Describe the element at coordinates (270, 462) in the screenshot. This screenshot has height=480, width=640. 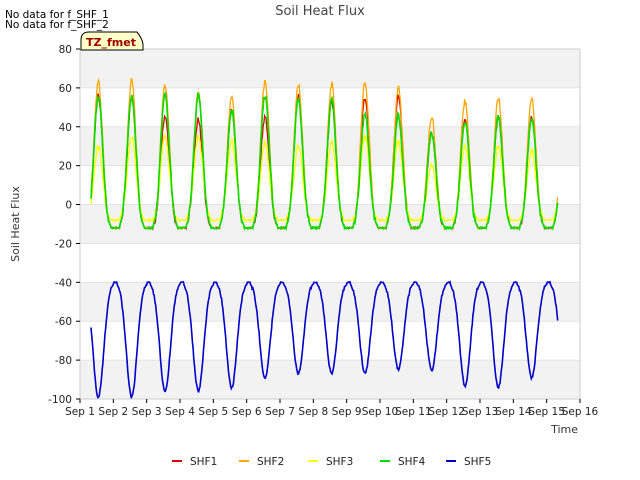
I see `legend-label-shf2: SHF2` at that location.